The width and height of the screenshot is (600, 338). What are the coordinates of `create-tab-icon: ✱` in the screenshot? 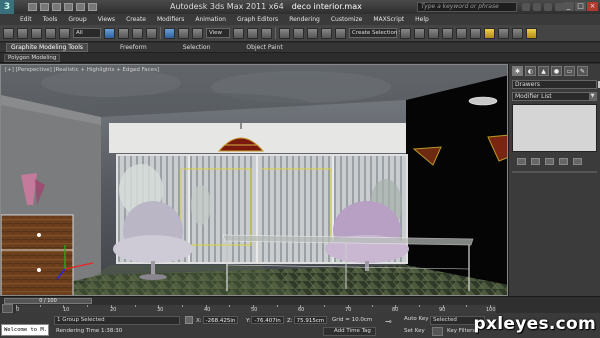 It's located at (517, 71).